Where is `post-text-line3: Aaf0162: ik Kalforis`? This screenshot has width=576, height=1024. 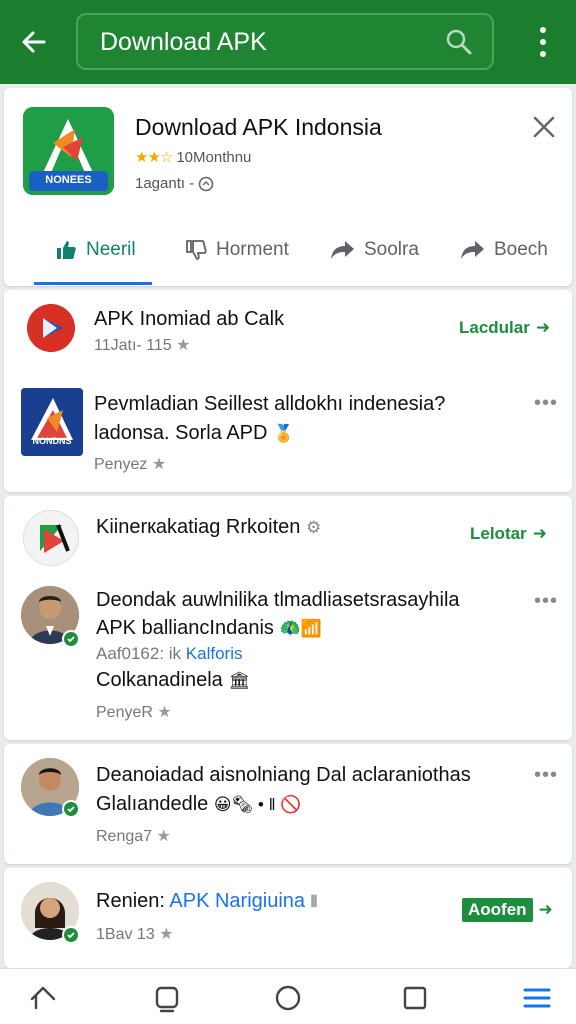 post-text-line3: Aaf0162: ik Kalforis is located at coordinates (169, 654).